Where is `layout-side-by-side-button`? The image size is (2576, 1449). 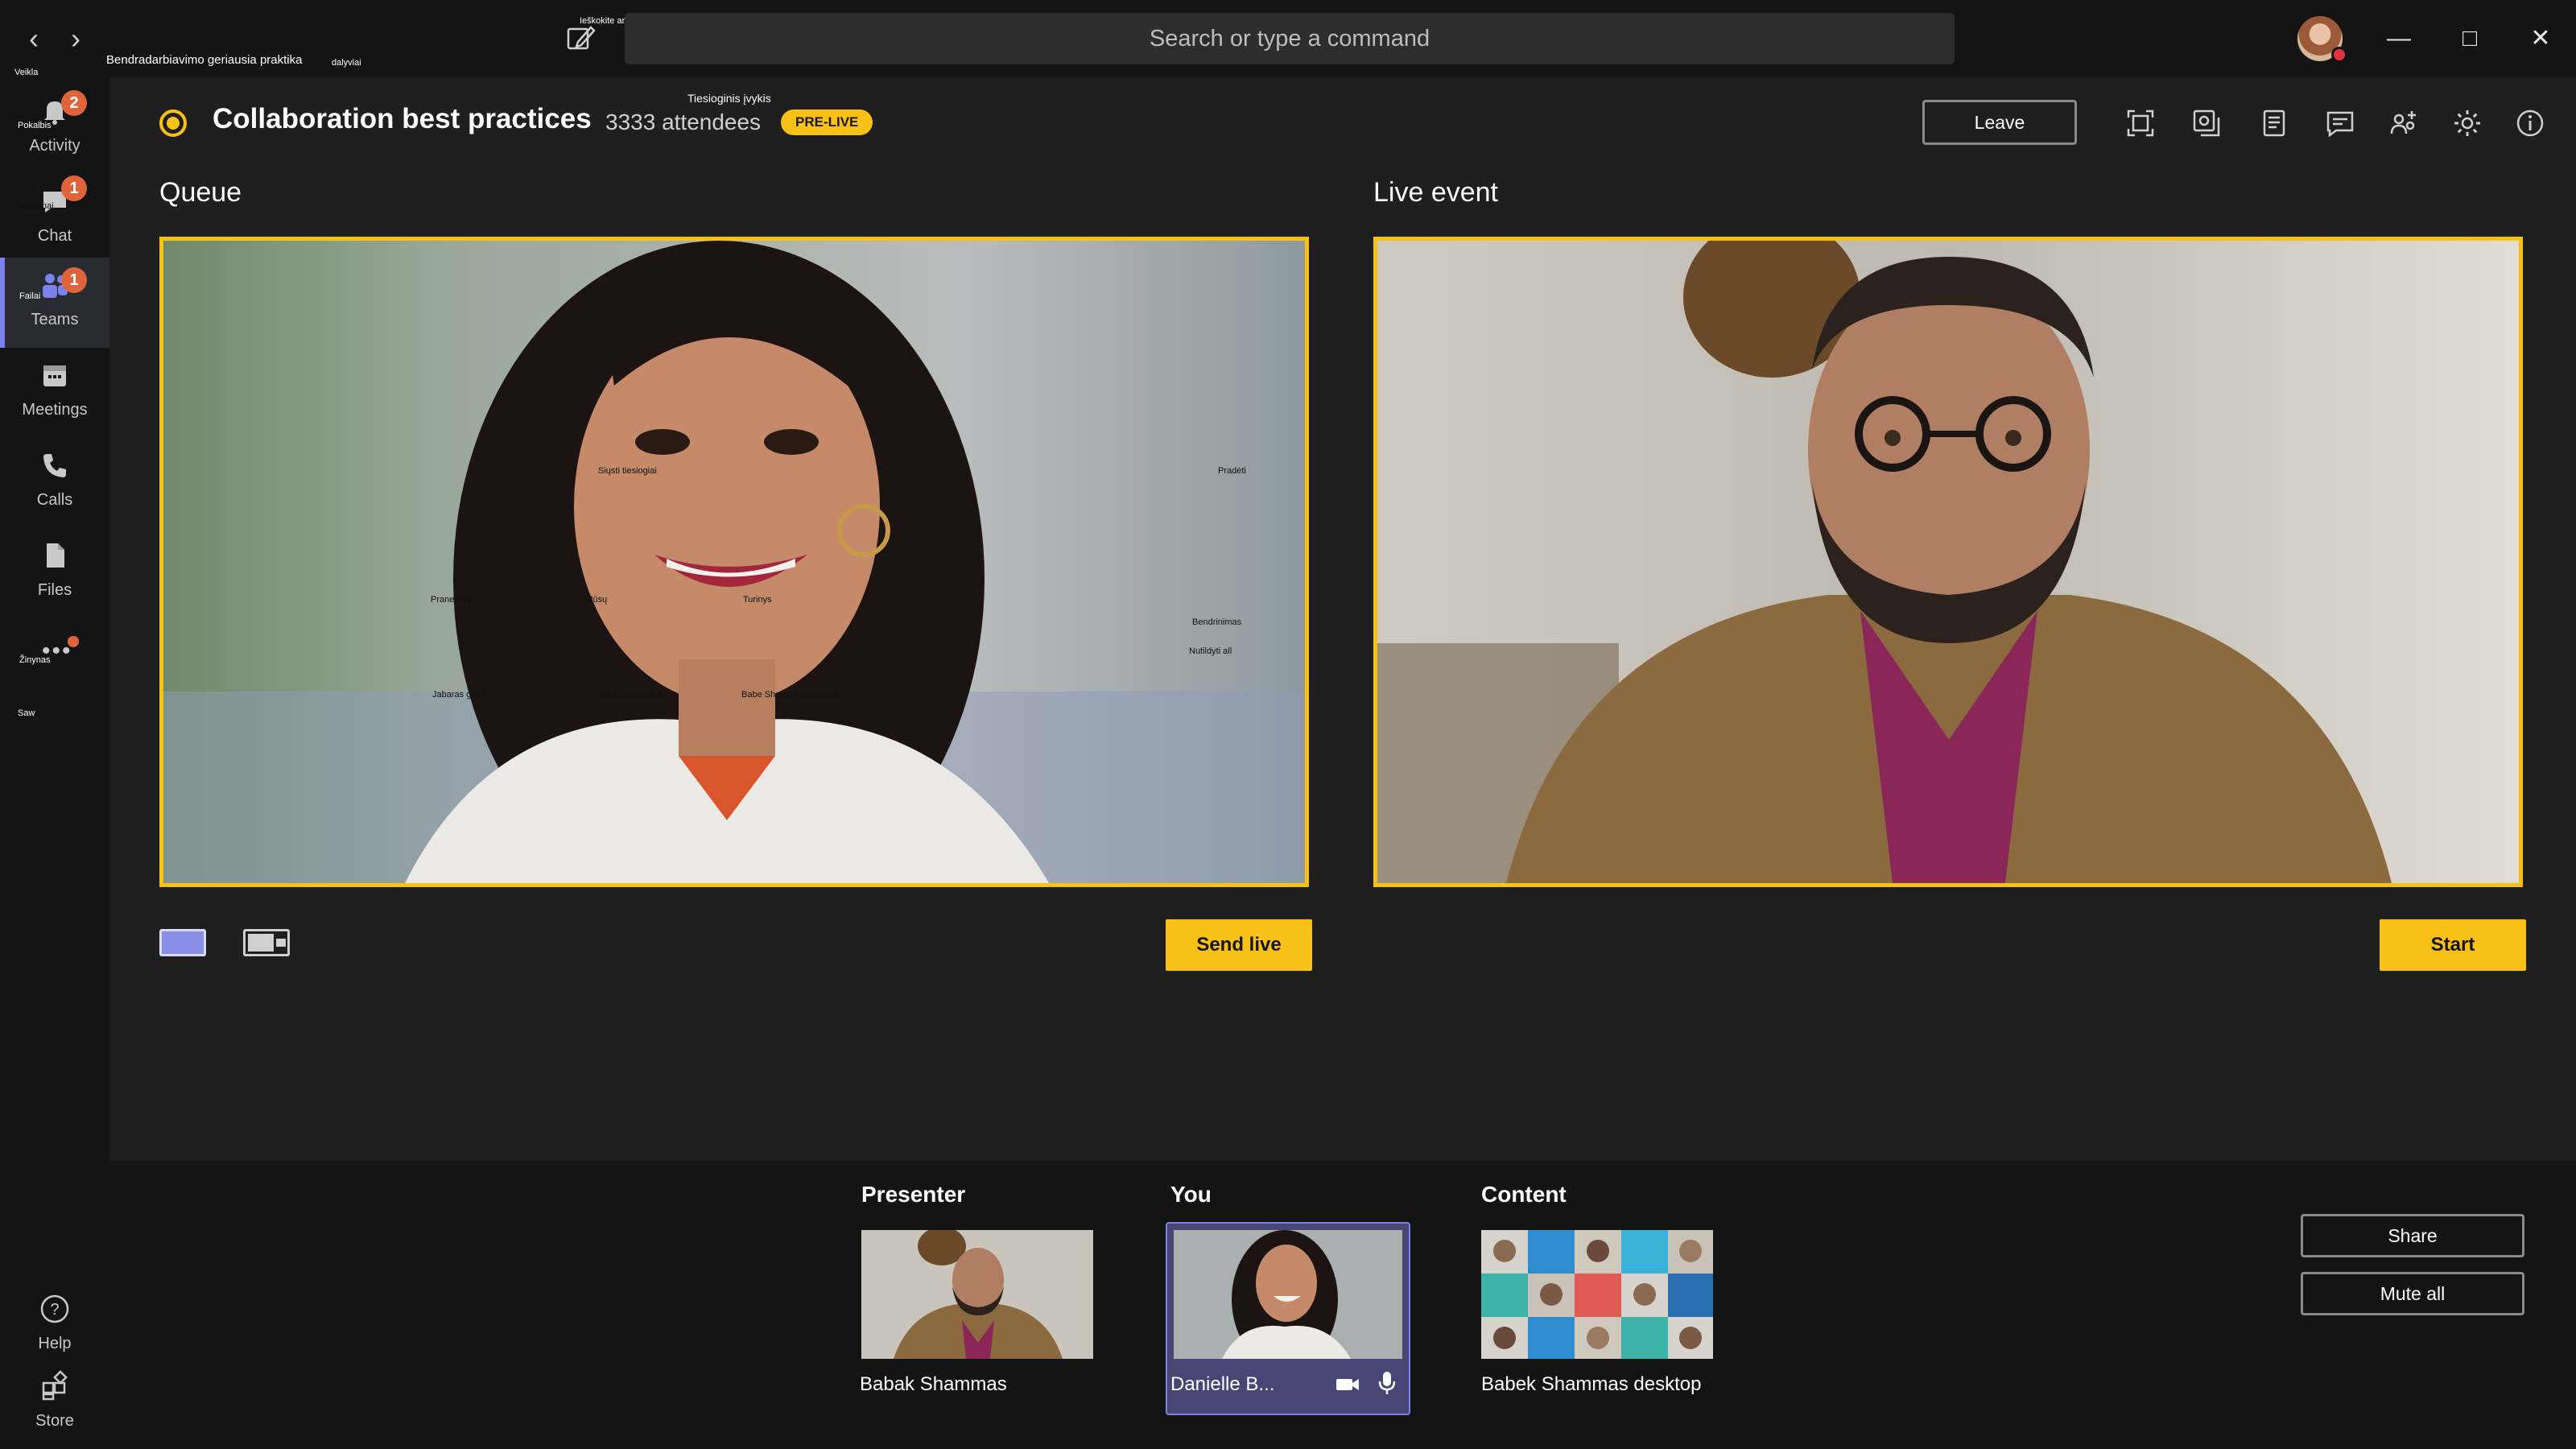 layout-side-by-side-button is located at coordinates (266, 942).